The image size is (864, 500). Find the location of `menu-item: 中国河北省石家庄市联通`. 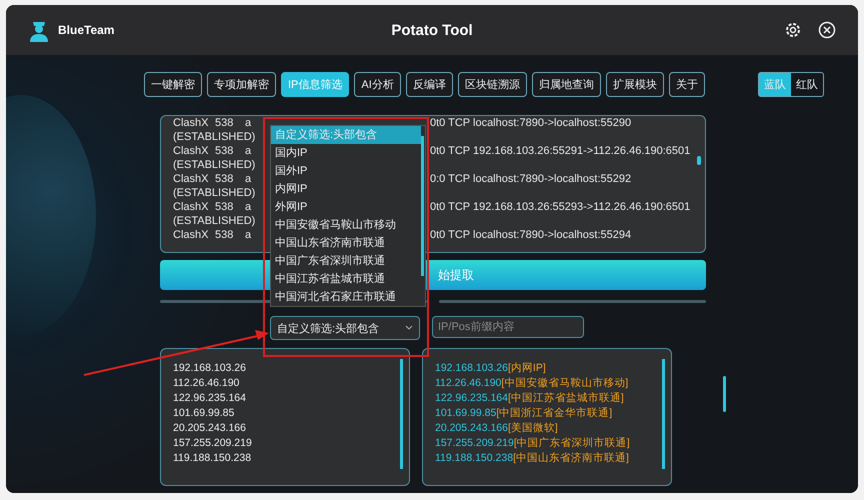

menu-item: 中国河北省石家庄市联通 is located at coordinates (346, 297).